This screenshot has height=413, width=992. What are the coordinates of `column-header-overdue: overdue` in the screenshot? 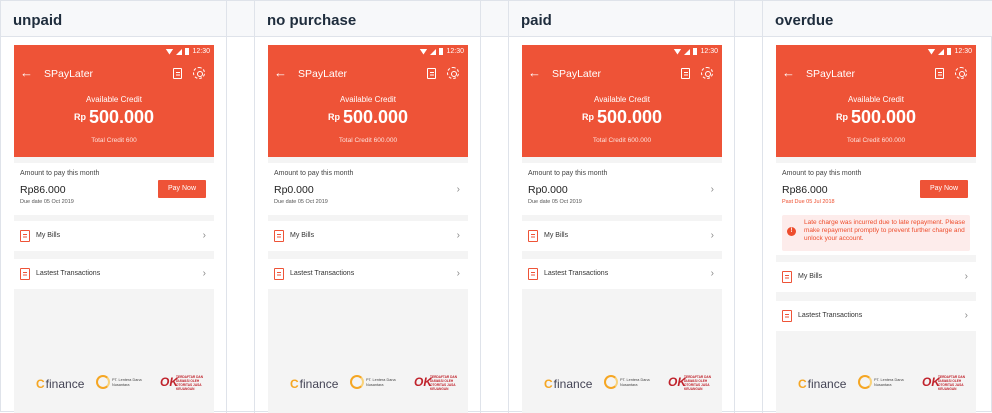 It's located at (877, 19).